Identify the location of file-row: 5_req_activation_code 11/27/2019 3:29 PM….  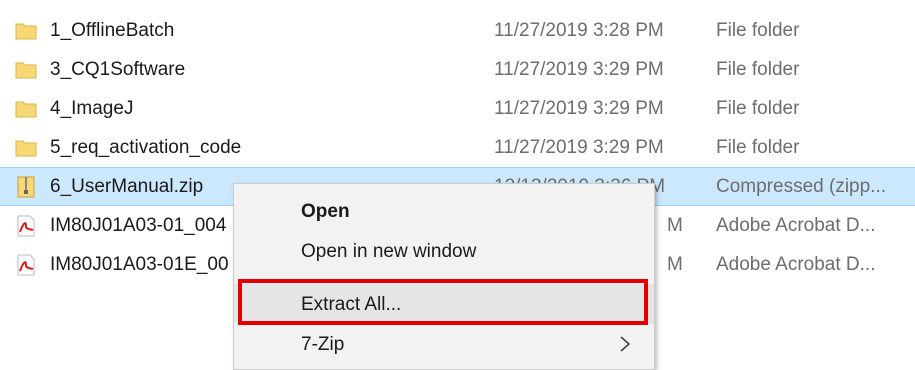
(457, 148).